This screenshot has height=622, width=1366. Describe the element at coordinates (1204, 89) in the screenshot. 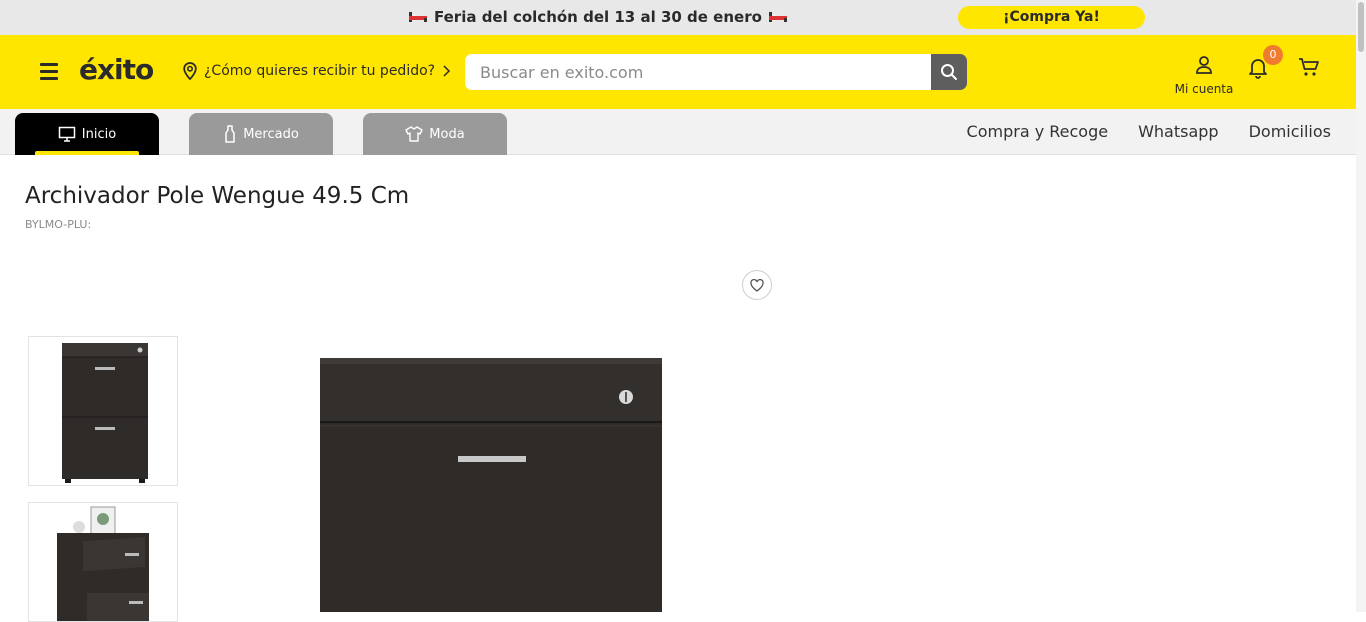

I see `my-account-label: Mi cuenta` at that location.